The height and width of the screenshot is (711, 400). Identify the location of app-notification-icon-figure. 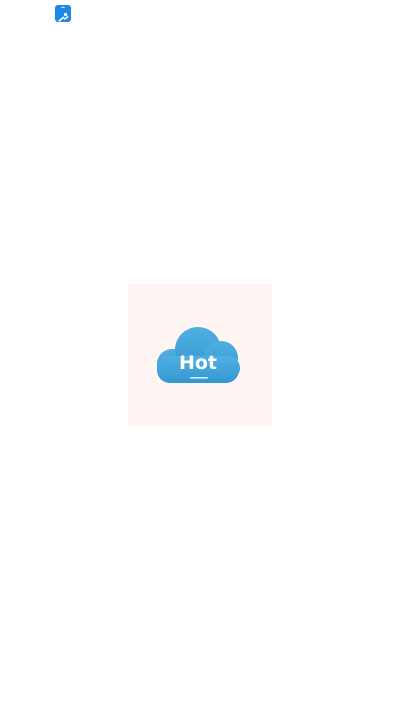
(63, 17).